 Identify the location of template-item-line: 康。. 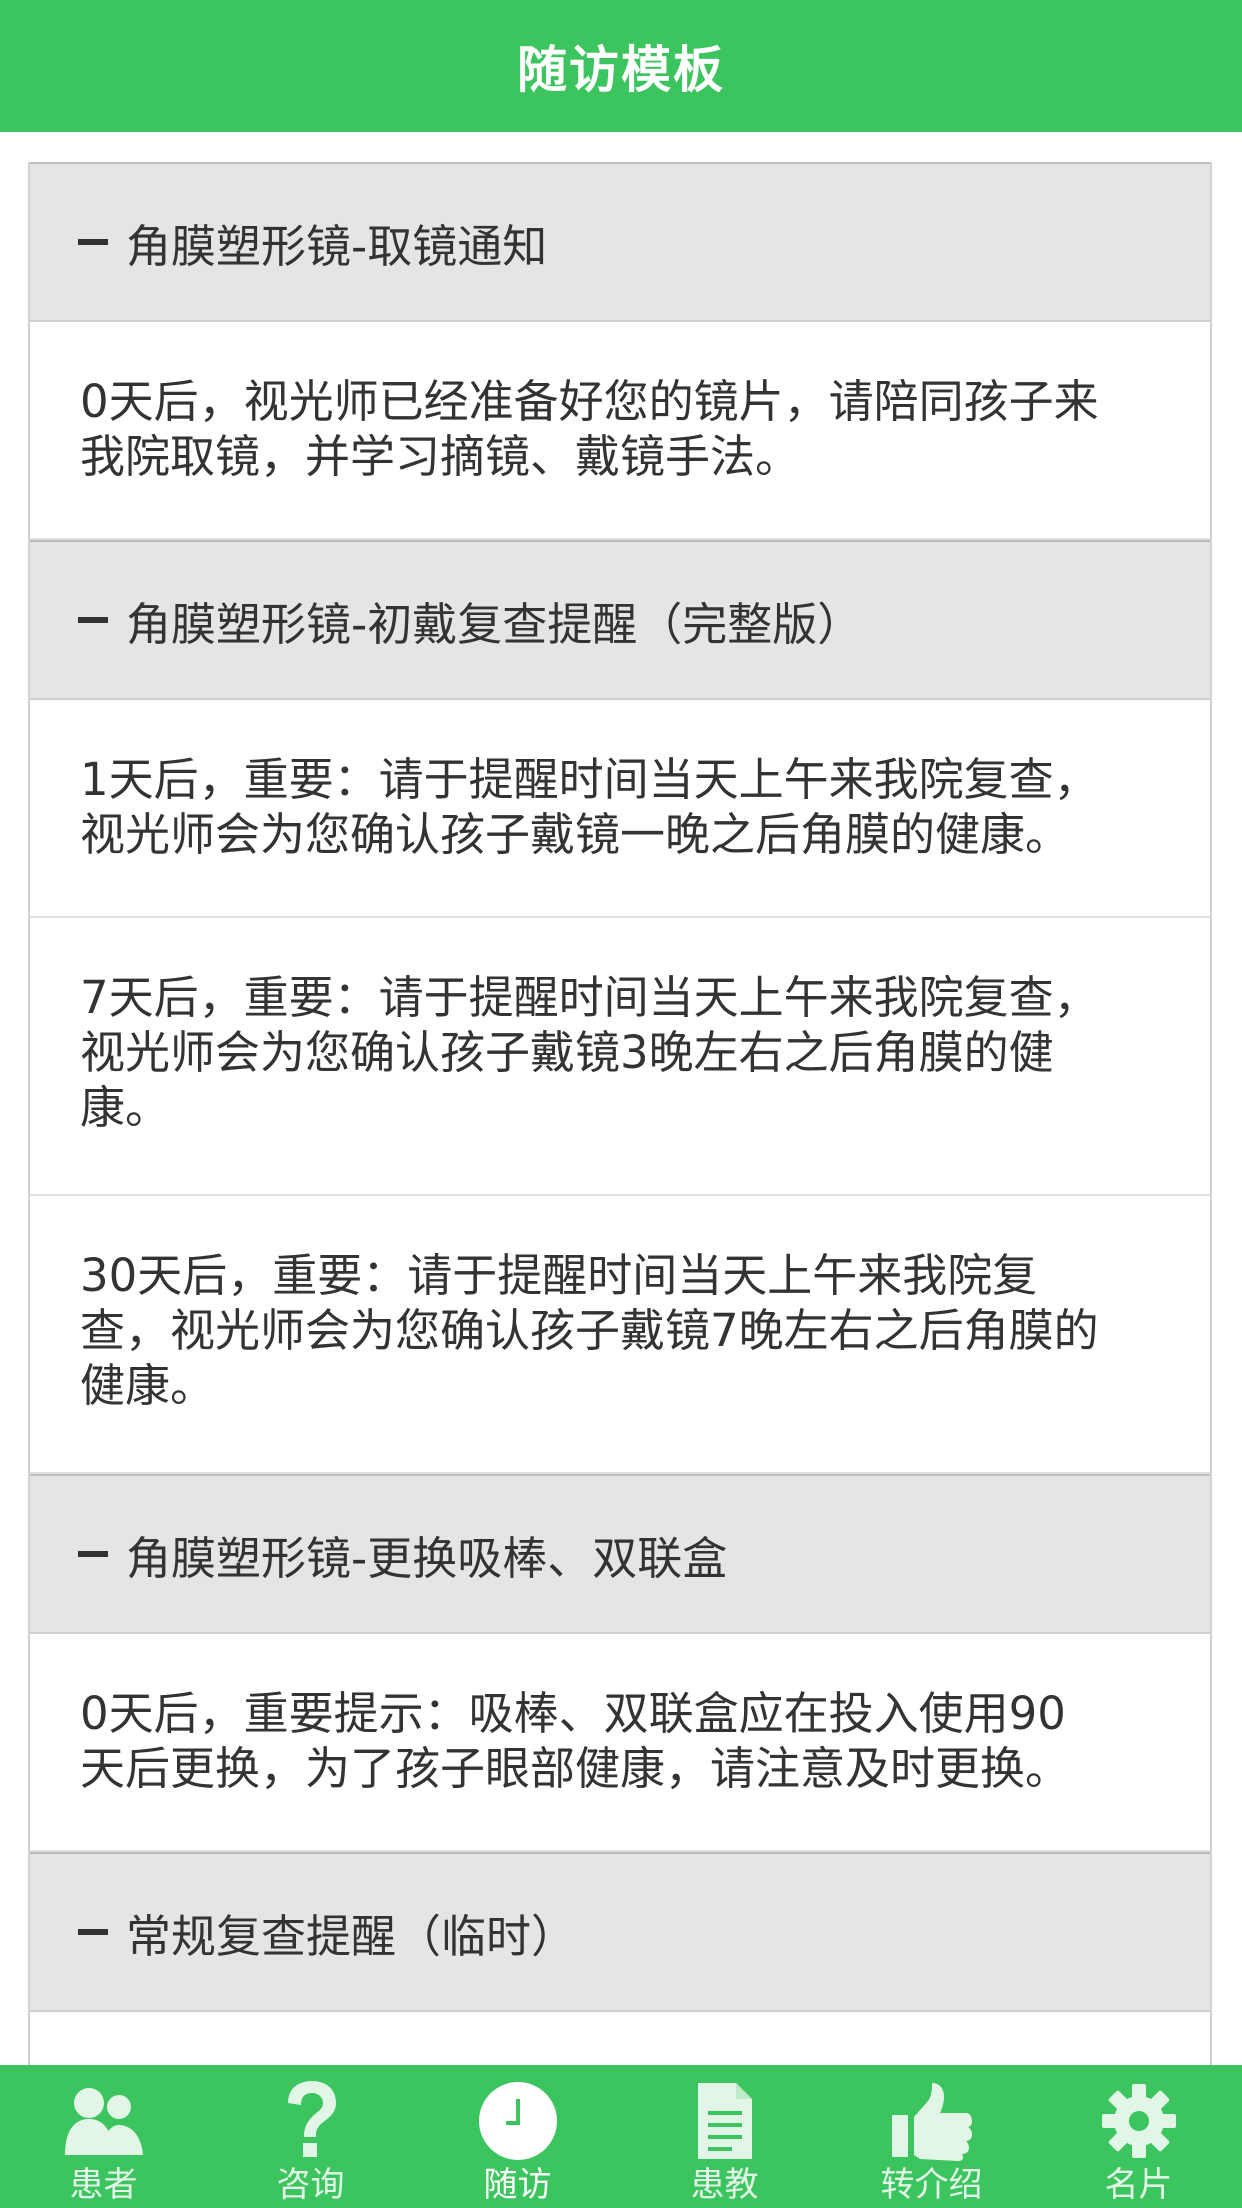
(125, 1107).